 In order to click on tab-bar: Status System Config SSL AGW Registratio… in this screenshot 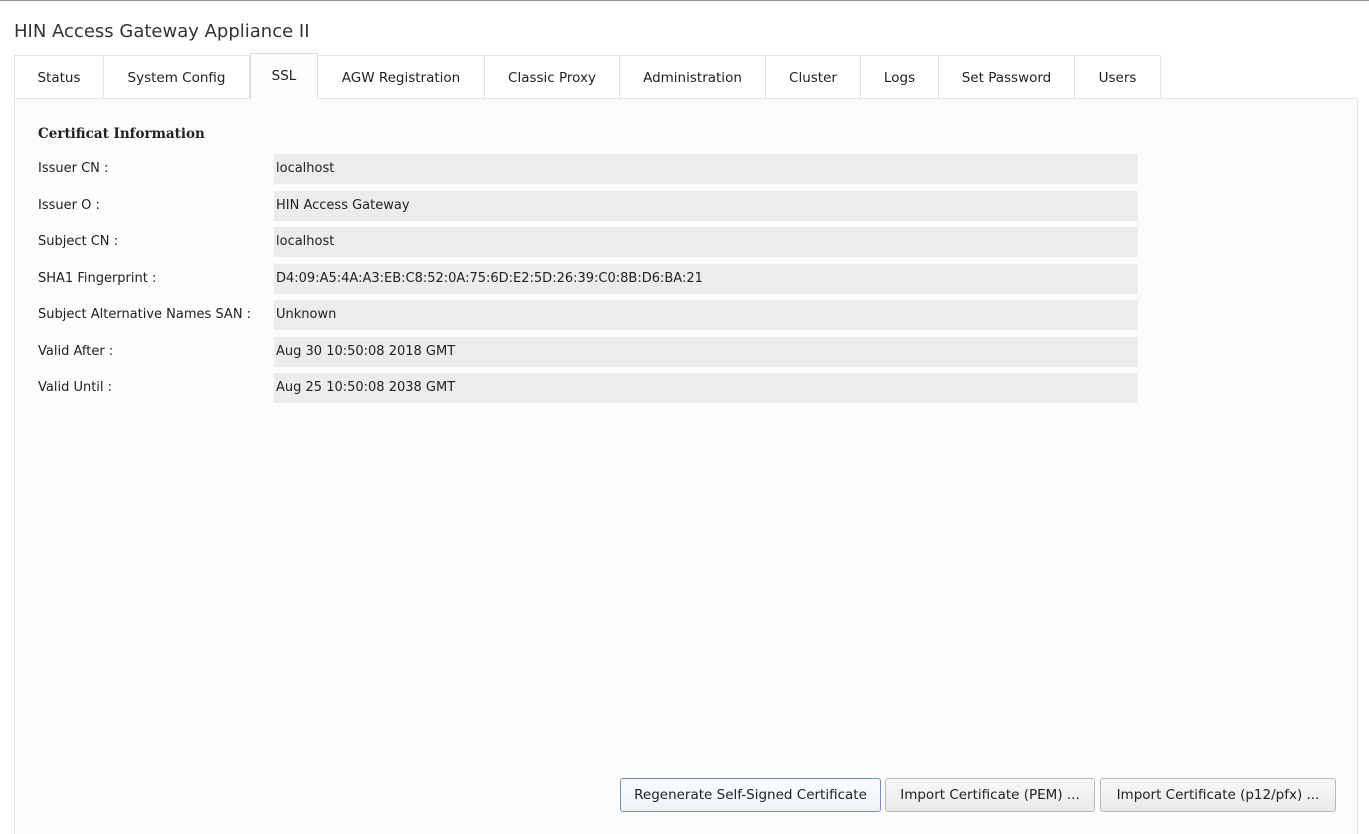, I will do `click(587, 76)`.